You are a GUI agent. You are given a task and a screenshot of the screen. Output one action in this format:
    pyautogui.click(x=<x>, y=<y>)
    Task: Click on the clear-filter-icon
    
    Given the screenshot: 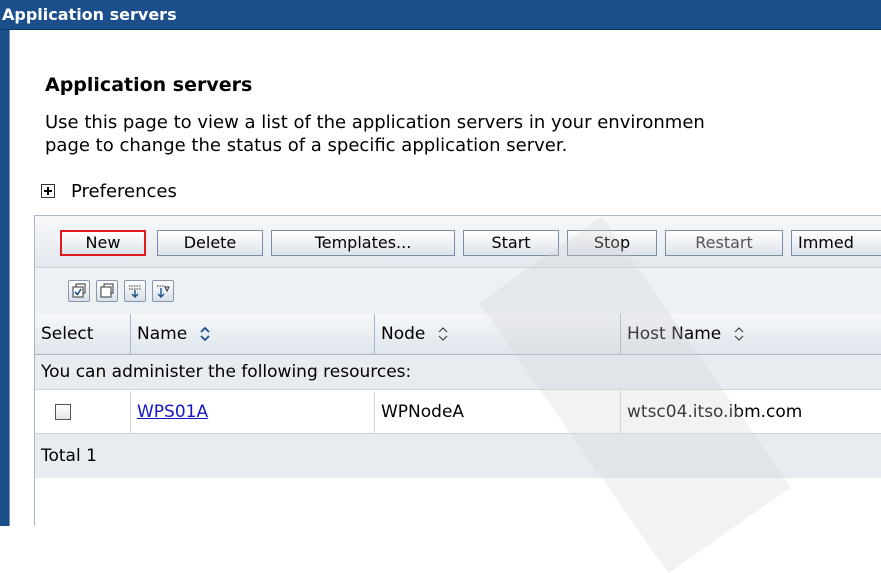 What is the action you would take?
    pyautogui.click(x=163, y=291)
    